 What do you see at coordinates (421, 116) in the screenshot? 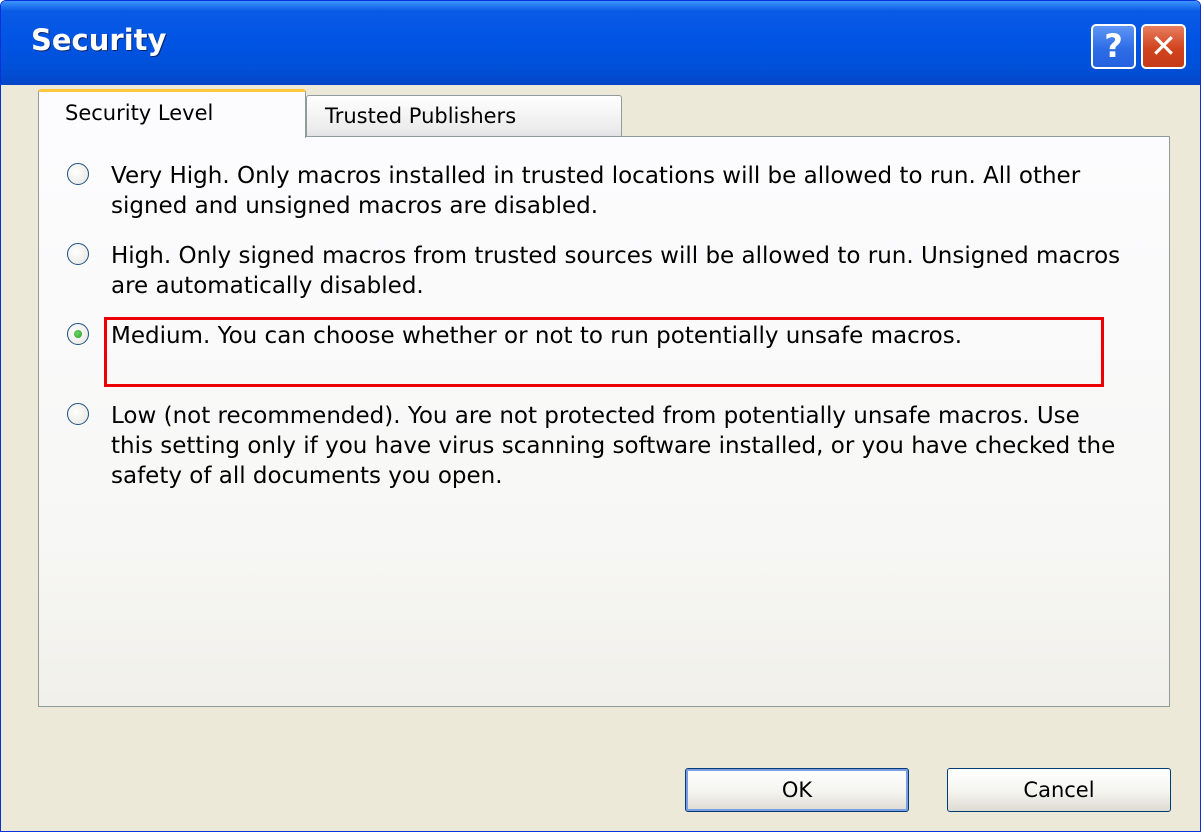
I see `tab-trusted-publishers-label: Trusted Publishers` at bounding box center [421, 116].